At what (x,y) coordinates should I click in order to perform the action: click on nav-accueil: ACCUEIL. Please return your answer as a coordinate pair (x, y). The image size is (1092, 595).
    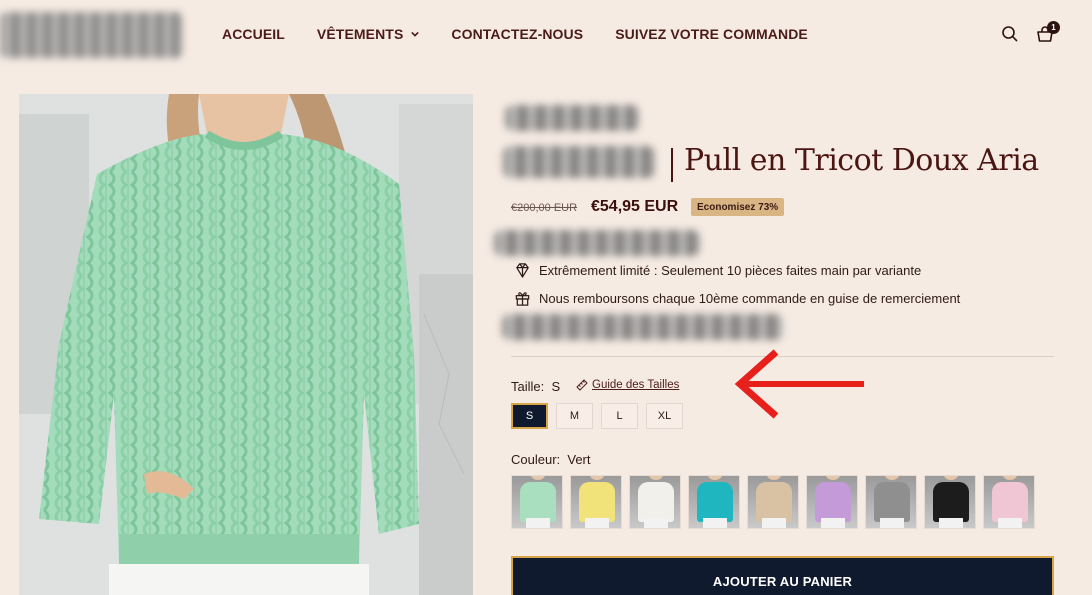
    Looking at the image, I should click on (253, 34).